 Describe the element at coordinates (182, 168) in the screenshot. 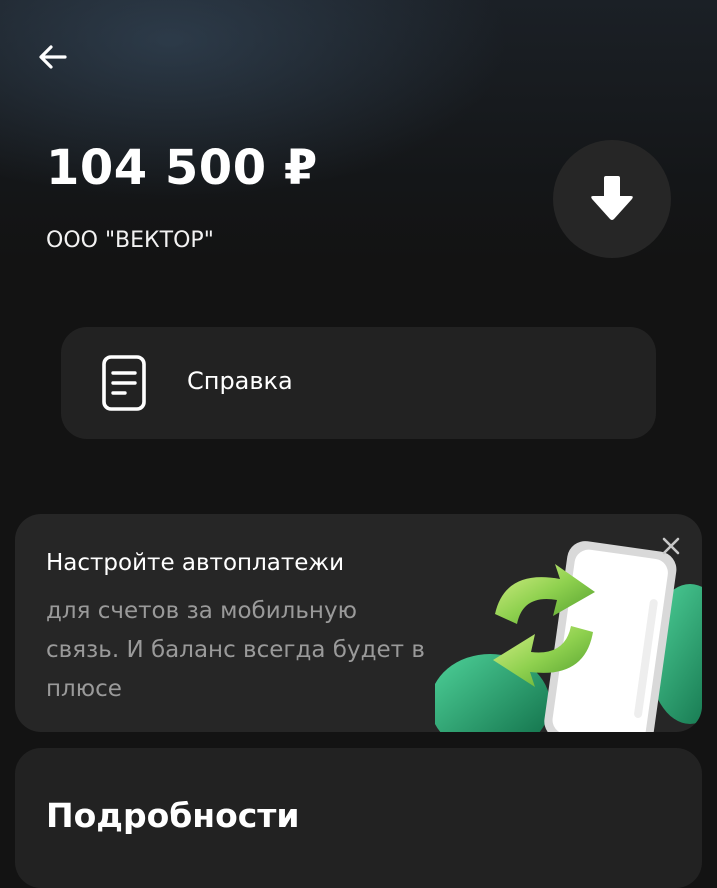

I see `payment-amount: 104 500 ₽` at that location.